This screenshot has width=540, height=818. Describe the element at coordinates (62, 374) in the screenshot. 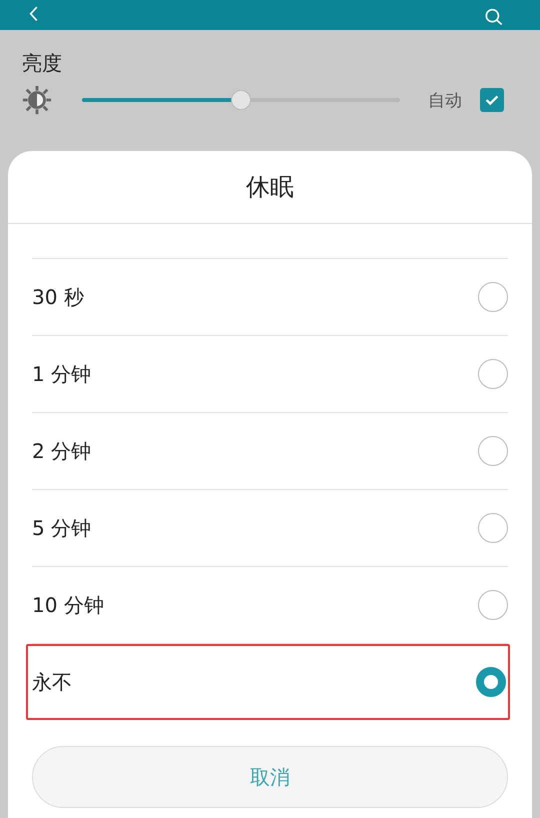

I see `option-label: 1 分钟` at that location.